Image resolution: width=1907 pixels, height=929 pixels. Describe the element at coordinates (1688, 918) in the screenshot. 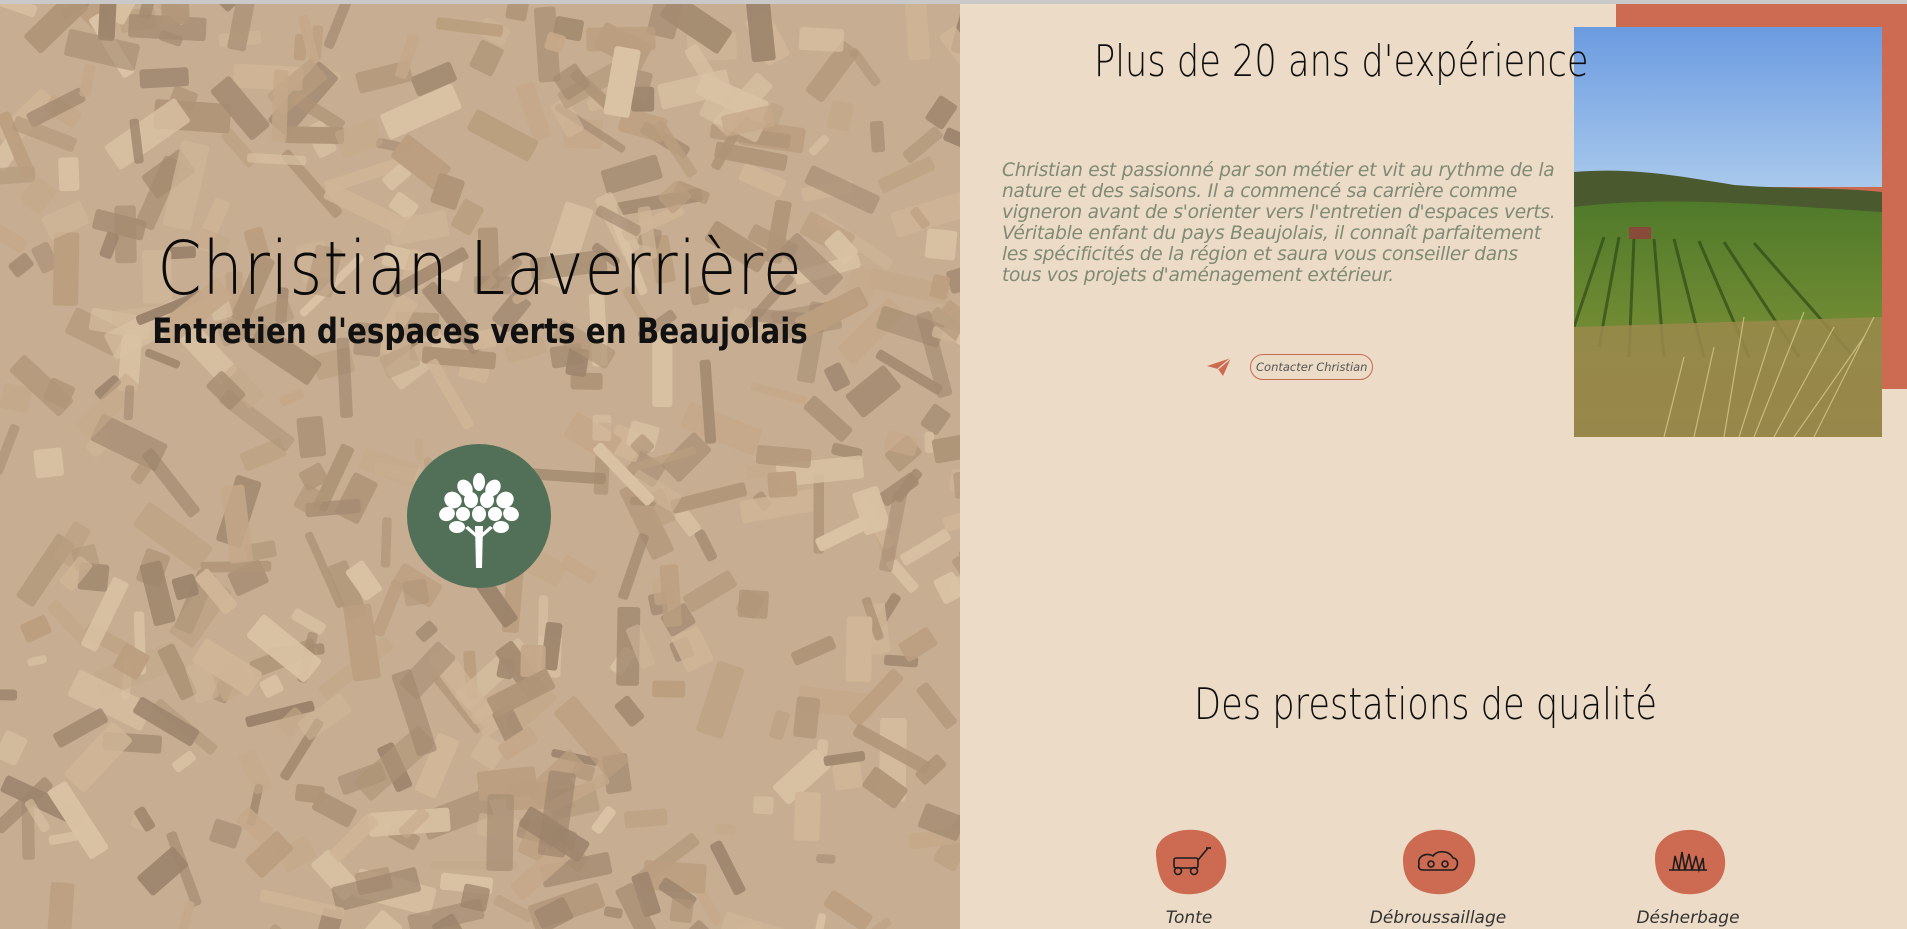

I see `service-label: Désherbage` at that location.